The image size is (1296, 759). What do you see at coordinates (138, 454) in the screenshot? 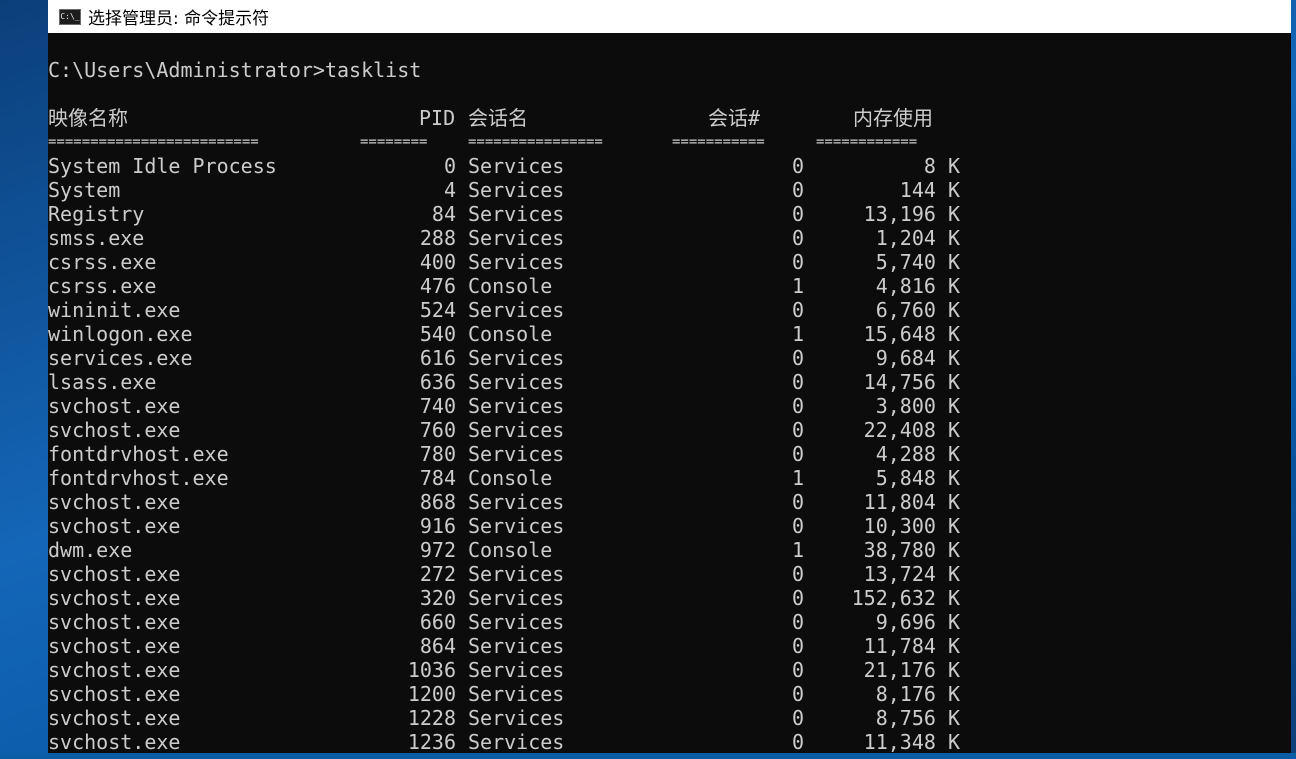
I see `process-name: fontdrvhost.exe` at bounding box center [138, 454].